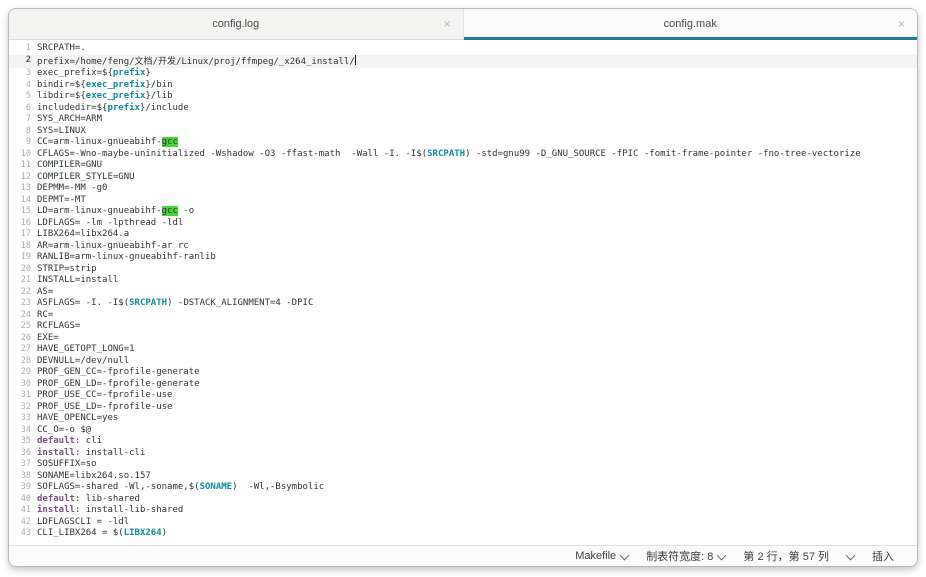 The image size is (926, 577). What do you see at coordinates (25, 498) in the screenshot?
I see `line-number: 40` at bounding box center [25, 498].